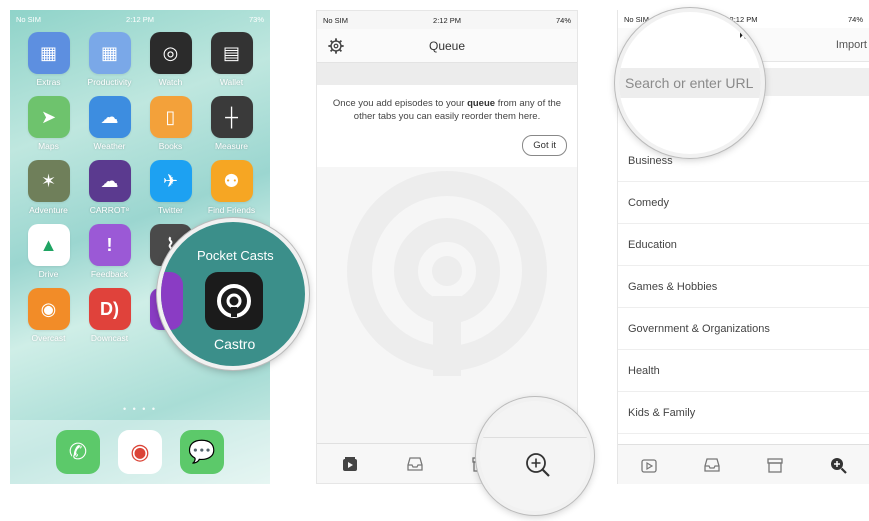  I want to click on category-item: Health, so click(743, 371).